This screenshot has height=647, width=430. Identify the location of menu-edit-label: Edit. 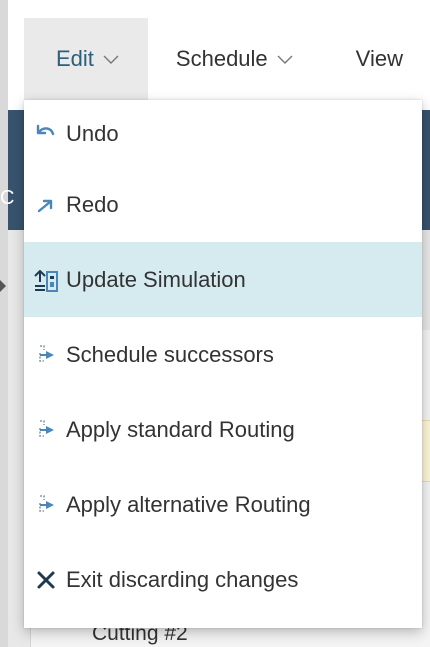
(75, 58).